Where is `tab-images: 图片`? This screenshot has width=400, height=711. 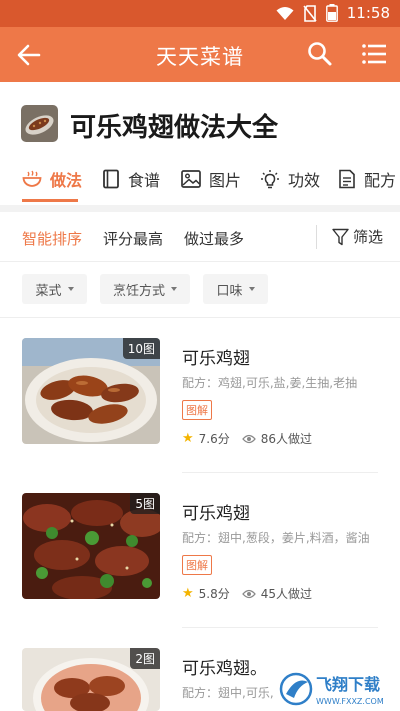
tab-images: 图片 is located at coordinates (211, 179).